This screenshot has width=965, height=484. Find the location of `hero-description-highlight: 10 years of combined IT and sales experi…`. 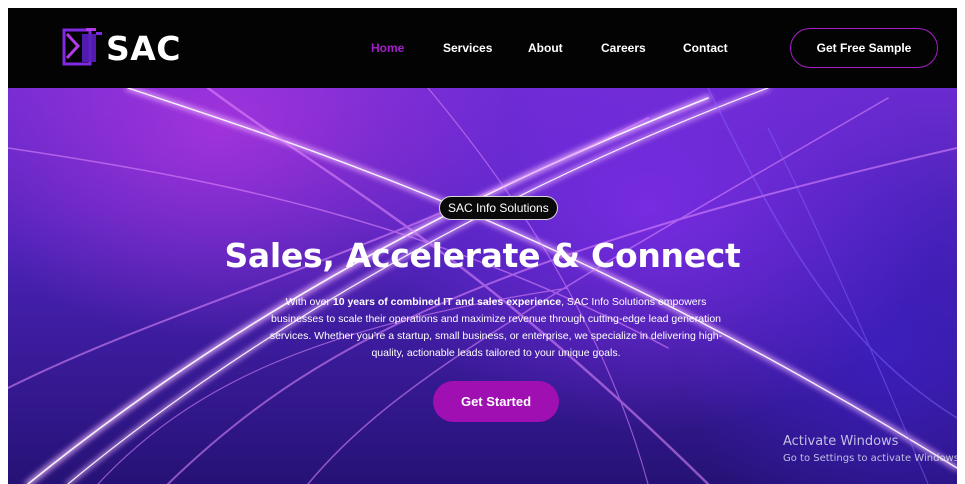

hero-description-highlight: 10 years of combined IT and sales experi… is located at coordinates (447, 302).